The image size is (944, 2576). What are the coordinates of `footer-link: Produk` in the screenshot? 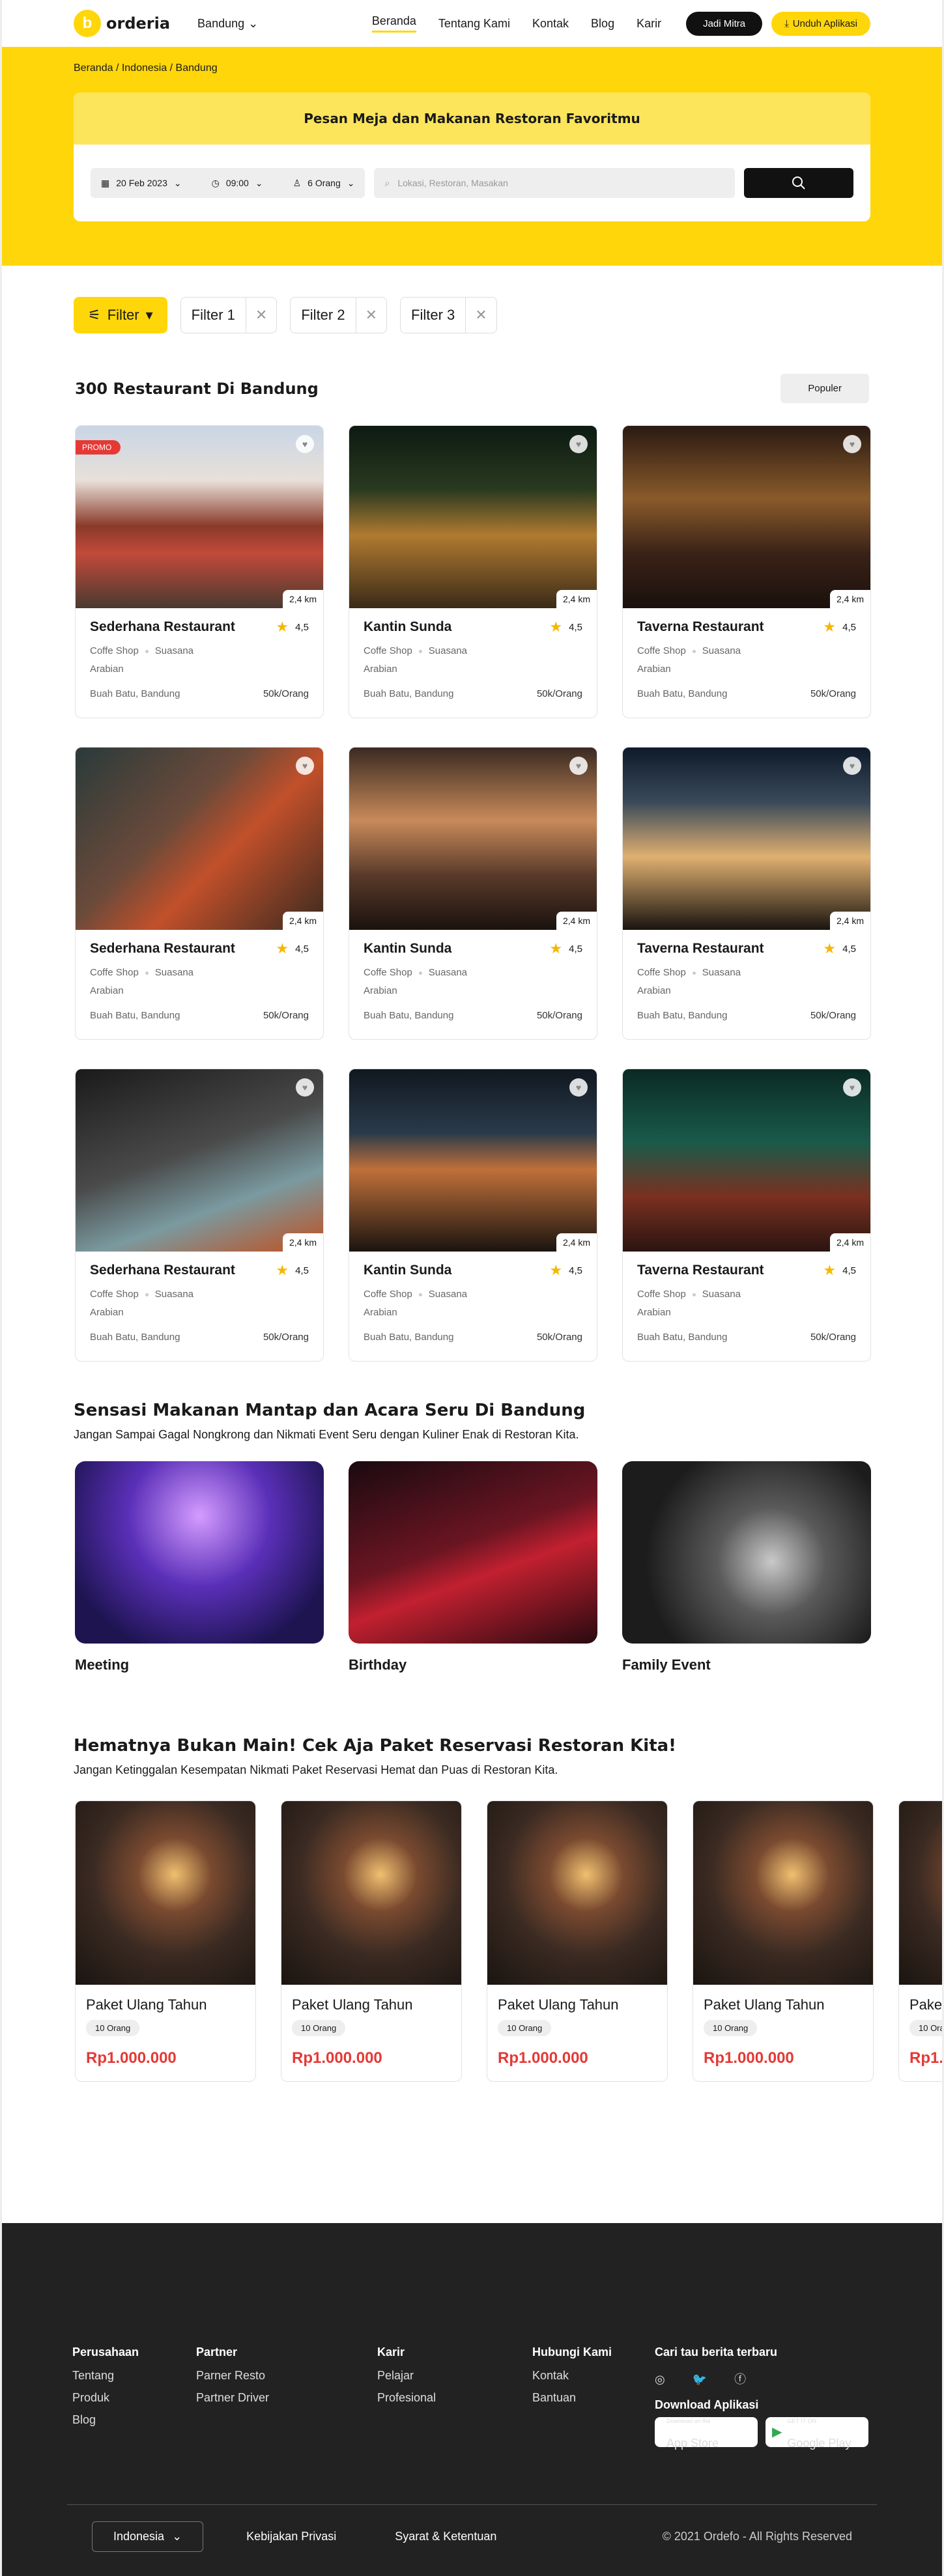 It's located at (134, 2398).